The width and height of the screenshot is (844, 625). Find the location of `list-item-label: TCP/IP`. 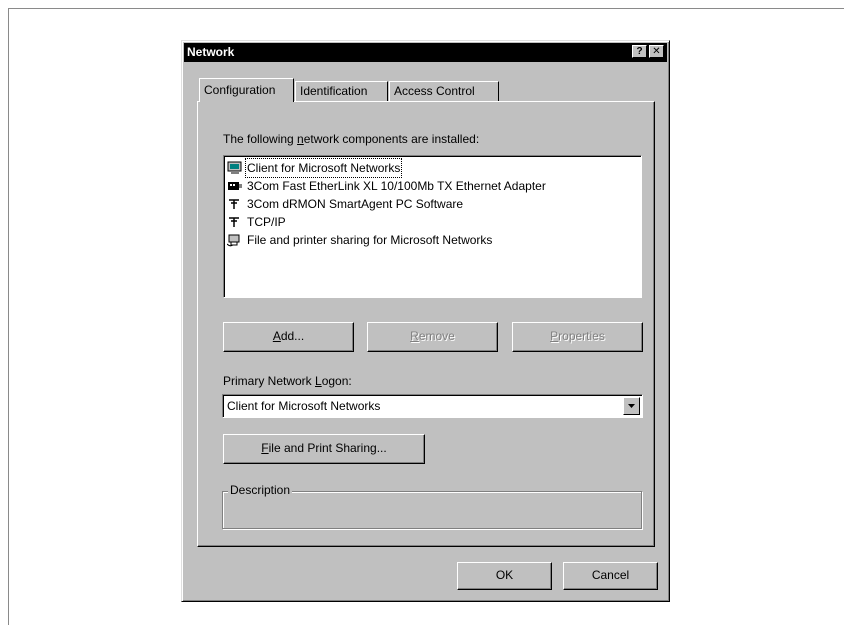

list-item-label: TCP/IP is located at coordinates (266, 221).